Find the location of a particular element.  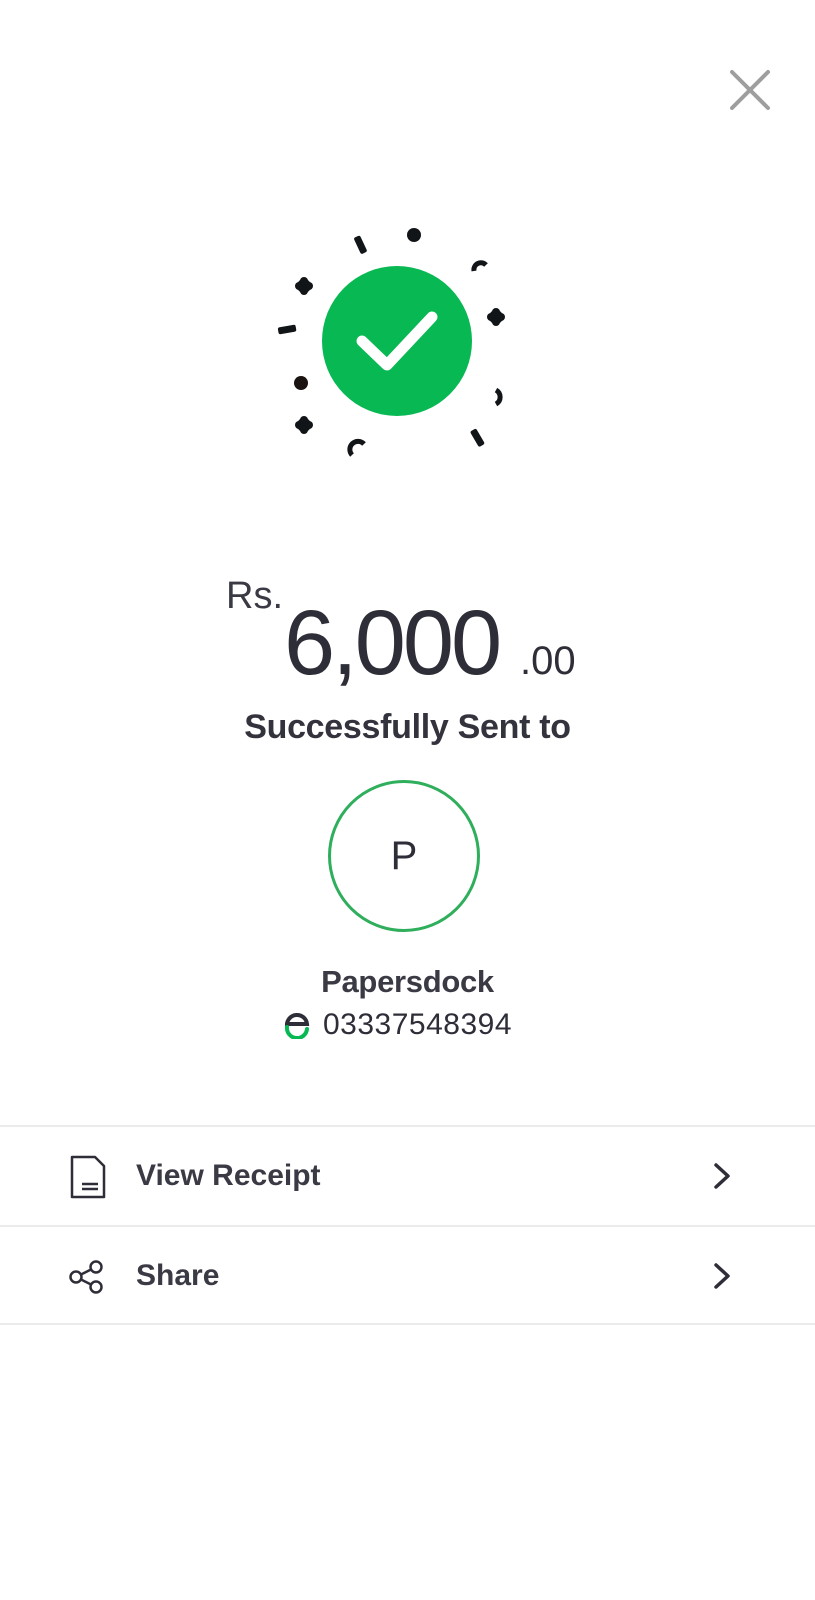

recipient-account: 03337548394 is located at coordinates (397, 1025).